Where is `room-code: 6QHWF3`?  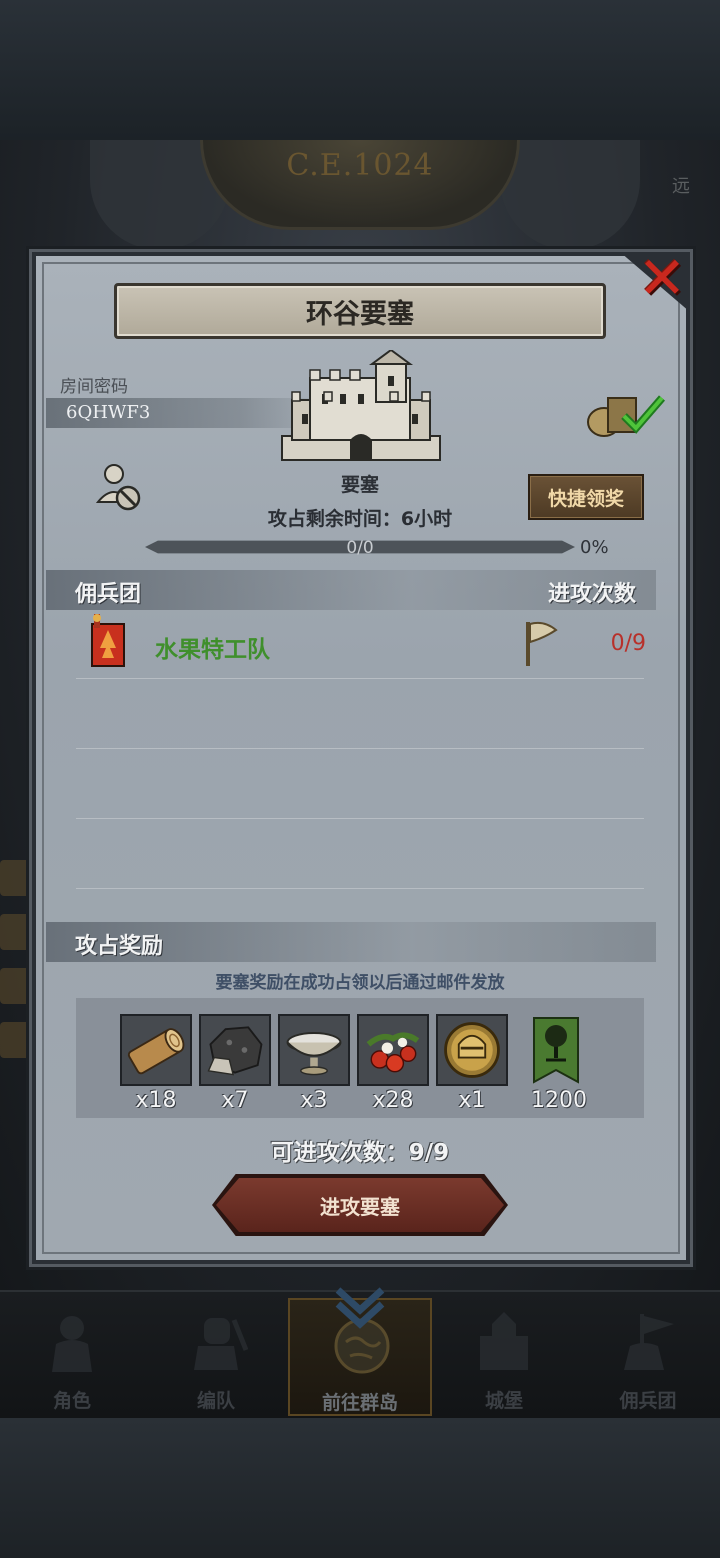
room-code: 6QHWF3 is located at coordinates (108, 412).